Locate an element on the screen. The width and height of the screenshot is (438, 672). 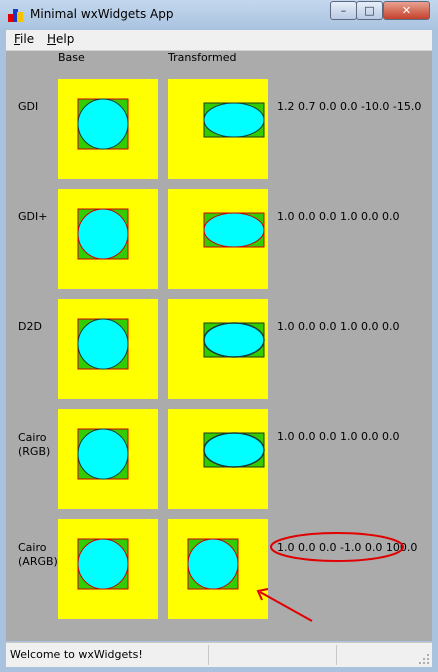
annotation-overlay is located at coordinates (330, 577).